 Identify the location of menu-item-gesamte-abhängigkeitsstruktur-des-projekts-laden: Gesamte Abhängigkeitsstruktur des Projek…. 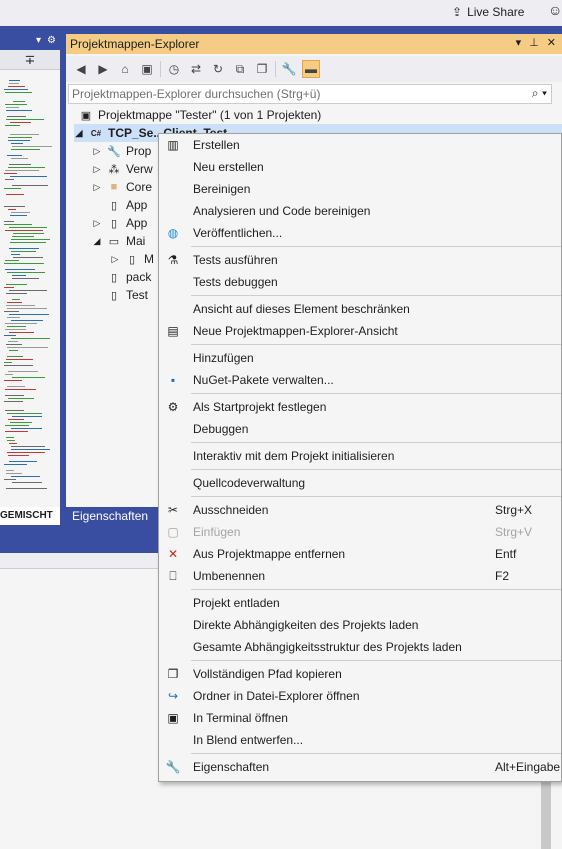
(360, 647).